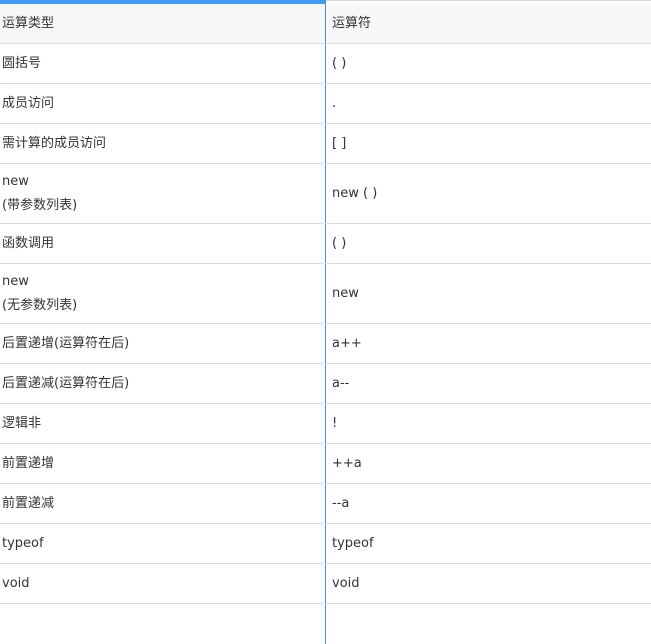 The width and height of the screenshot is (651, 644). What do you see at coordinates (66, 343) in the screenshot?
I see `operation-type-label: 后置递增(运算符在后)` at bounding box center [66, 343].